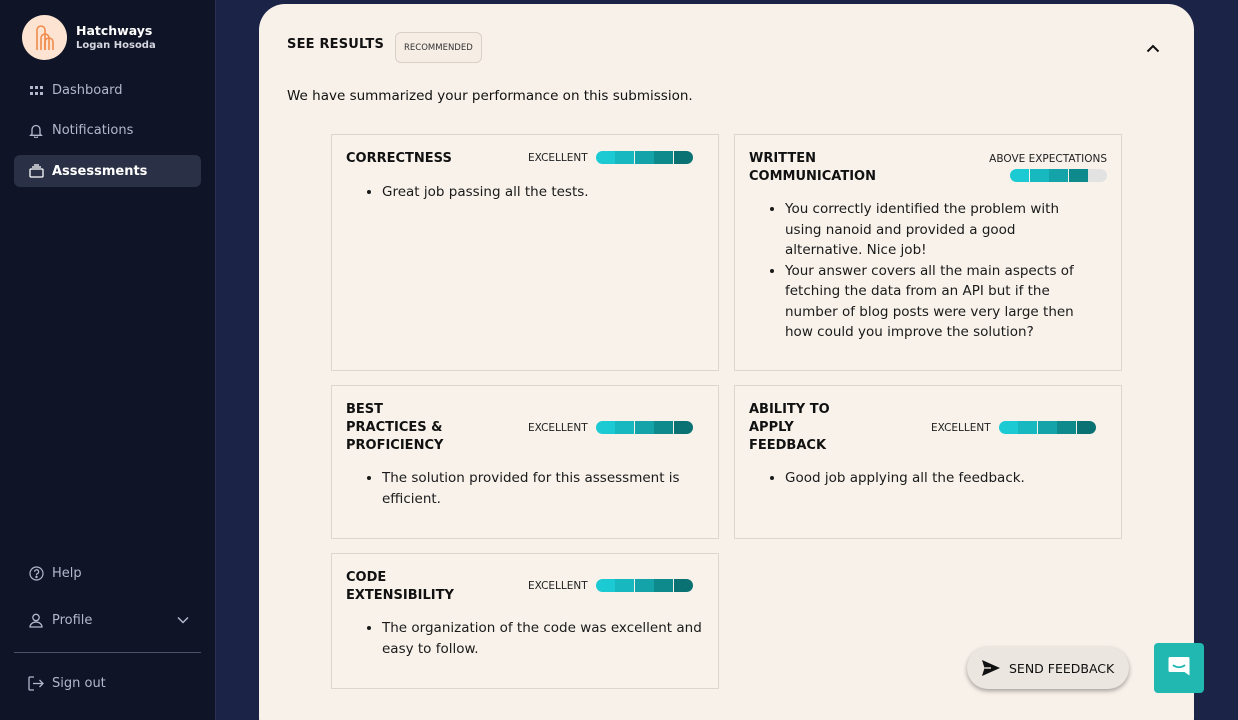 The image size is (1238, 720). I want to click on sidebar-item-label: Sign out, so click(79, 683).